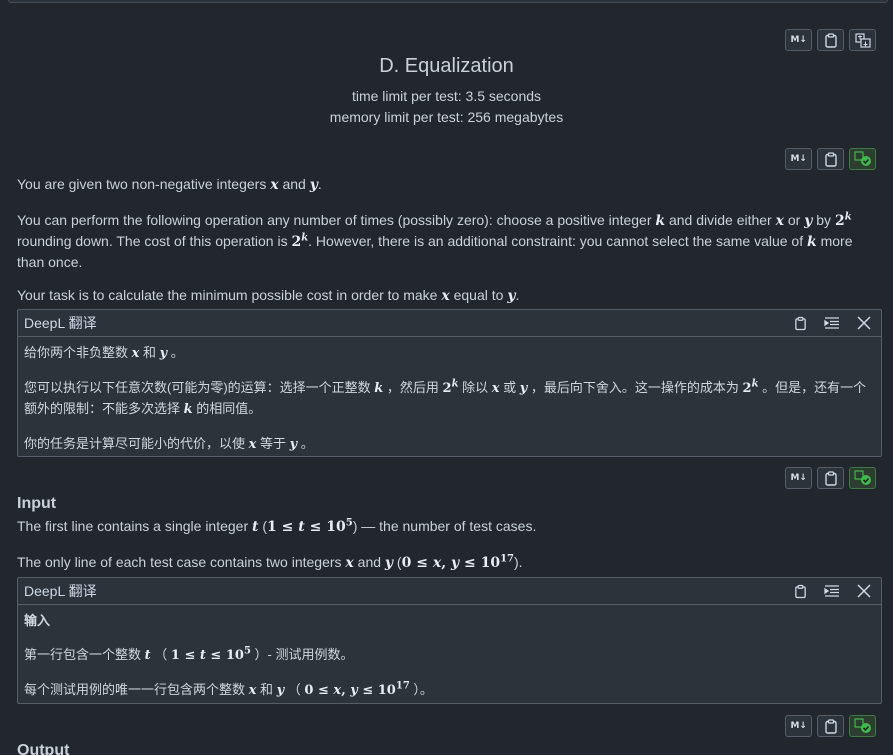 The width and height of the screenshot is (893, 755). What do you see at coordinates (720, 220) in the screenshot?
I see `text: and divide either` at bounding box center [720, 220].